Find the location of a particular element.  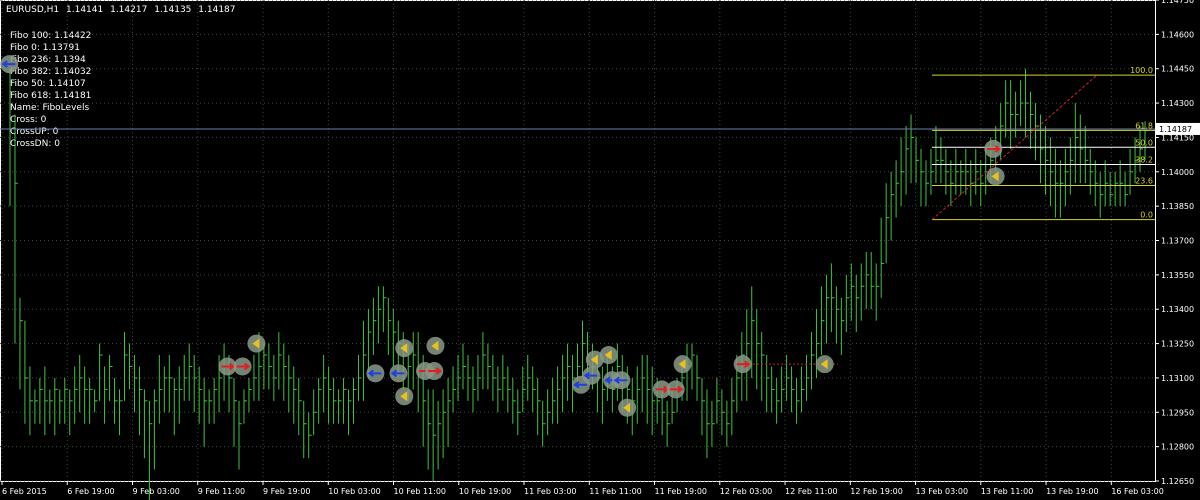

x-tick-label: 12 Feb 03:00 is located at coordinates (746, 491).